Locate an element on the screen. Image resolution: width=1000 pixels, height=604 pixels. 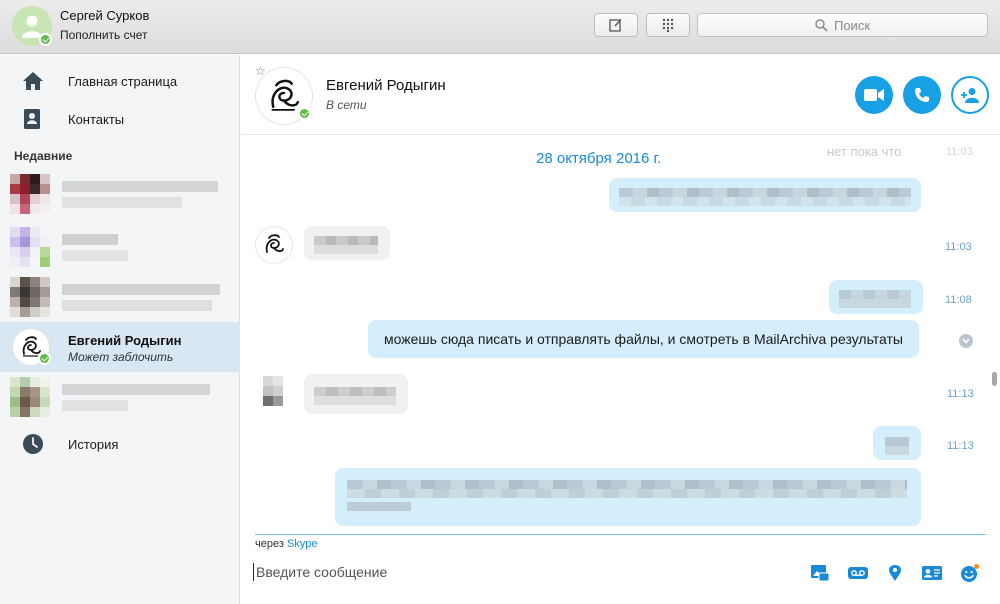
home-icon is located at coordinates (33, 81).